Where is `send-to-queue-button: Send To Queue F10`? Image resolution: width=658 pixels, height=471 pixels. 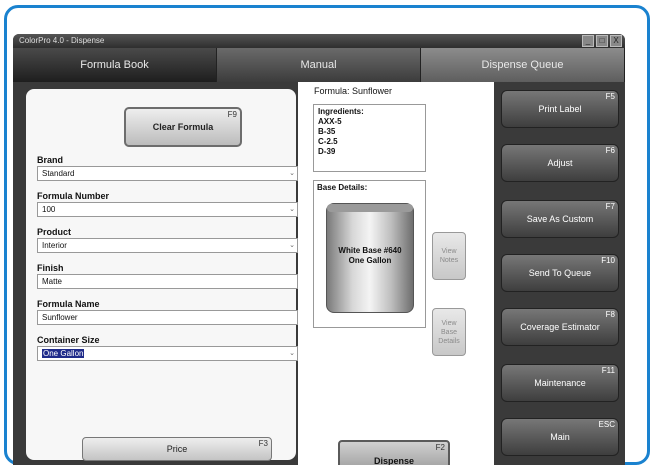 send-to-queue-button: Send To Queue F10 is located at coordinates (560, 273).